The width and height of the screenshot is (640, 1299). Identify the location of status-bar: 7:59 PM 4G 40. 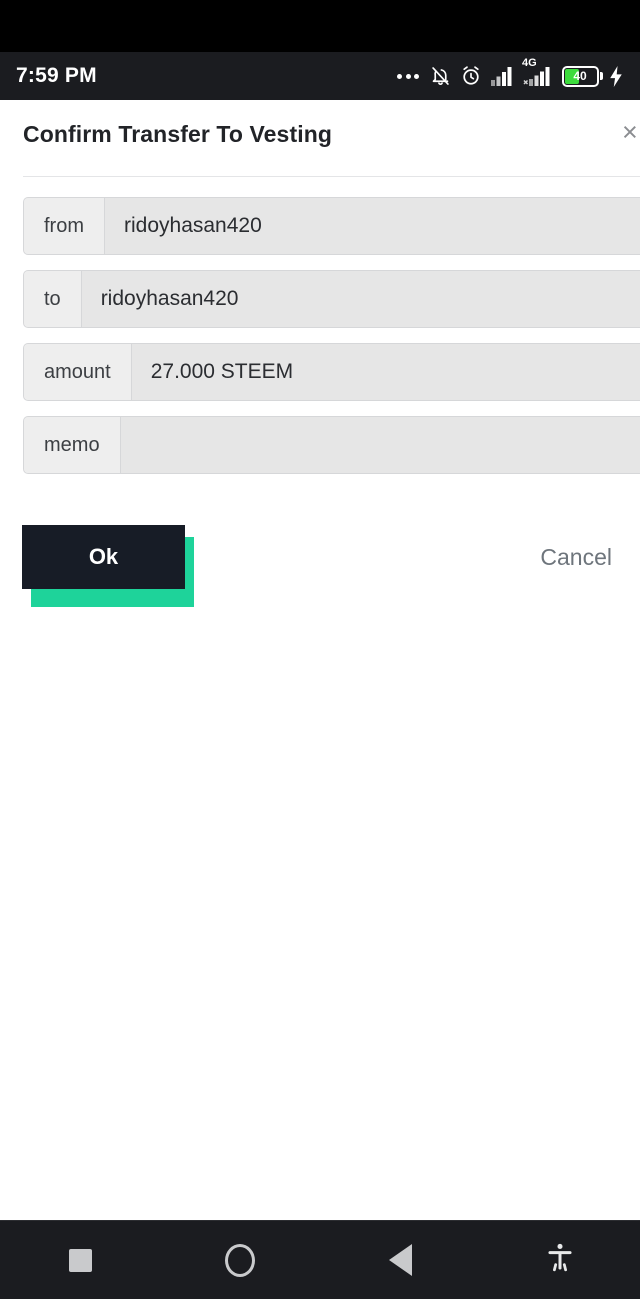
(320, 76).